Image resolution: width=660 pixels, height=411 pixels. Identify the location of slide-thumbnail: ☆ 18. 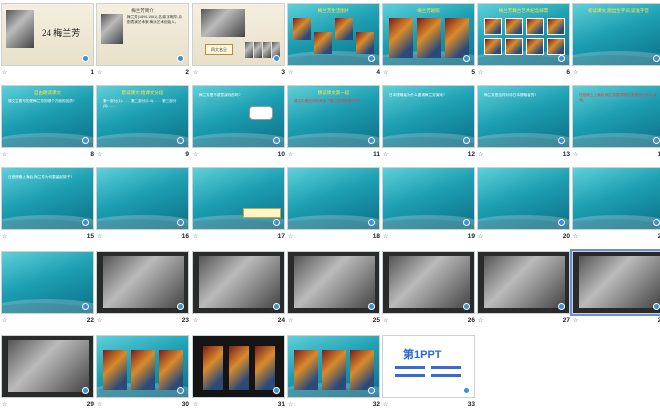
(333, 204).